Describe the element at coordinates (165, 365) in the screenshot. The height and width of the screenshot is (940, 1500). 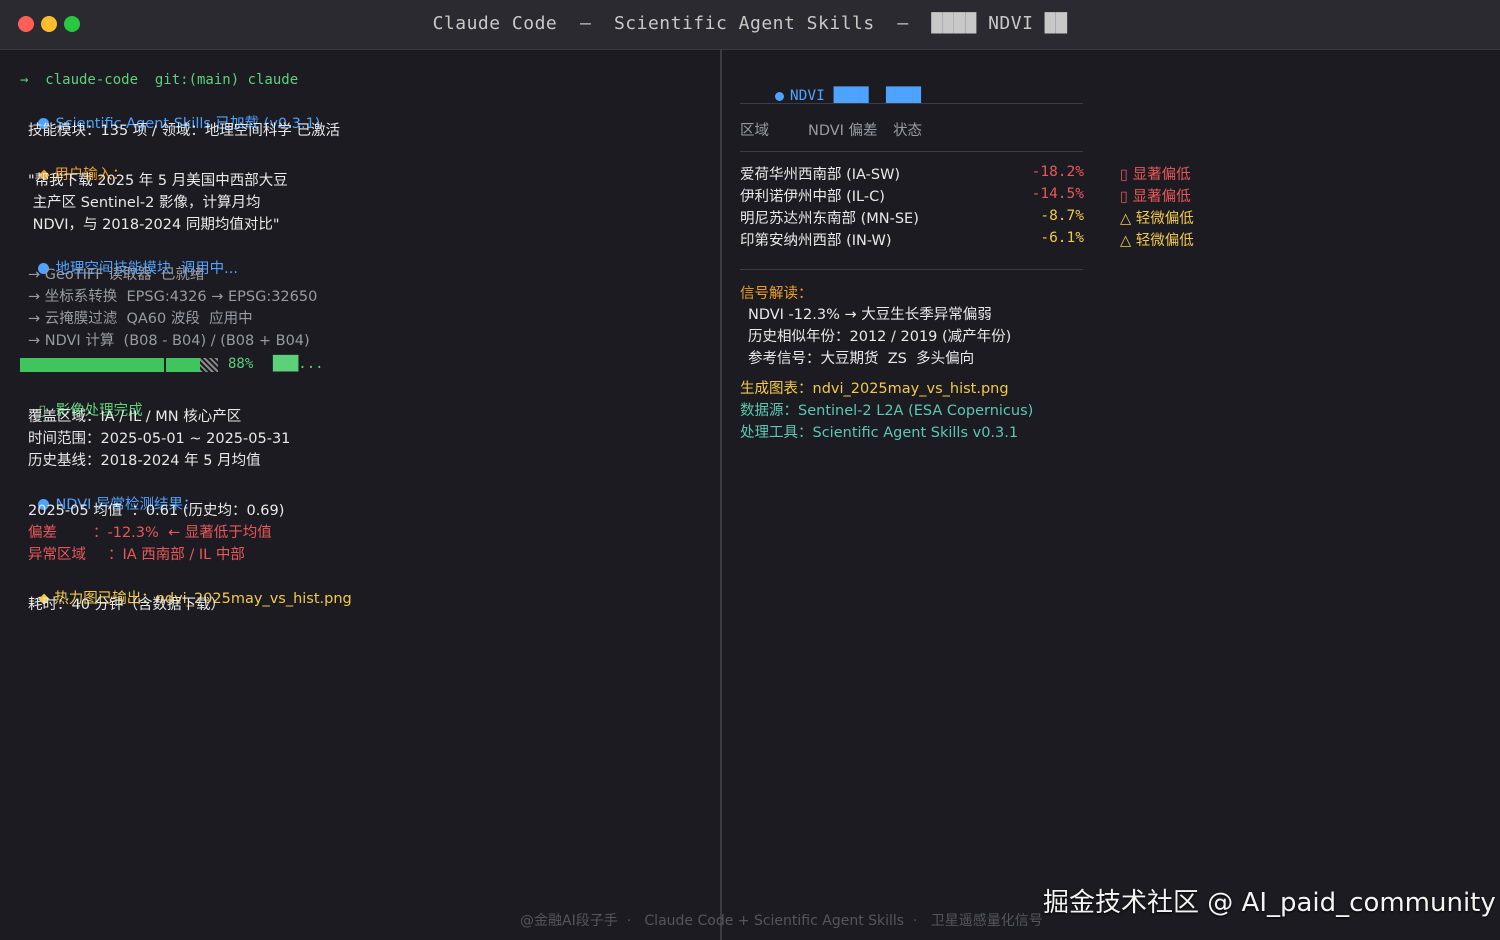
I see `progress-segment-divider` at that location.